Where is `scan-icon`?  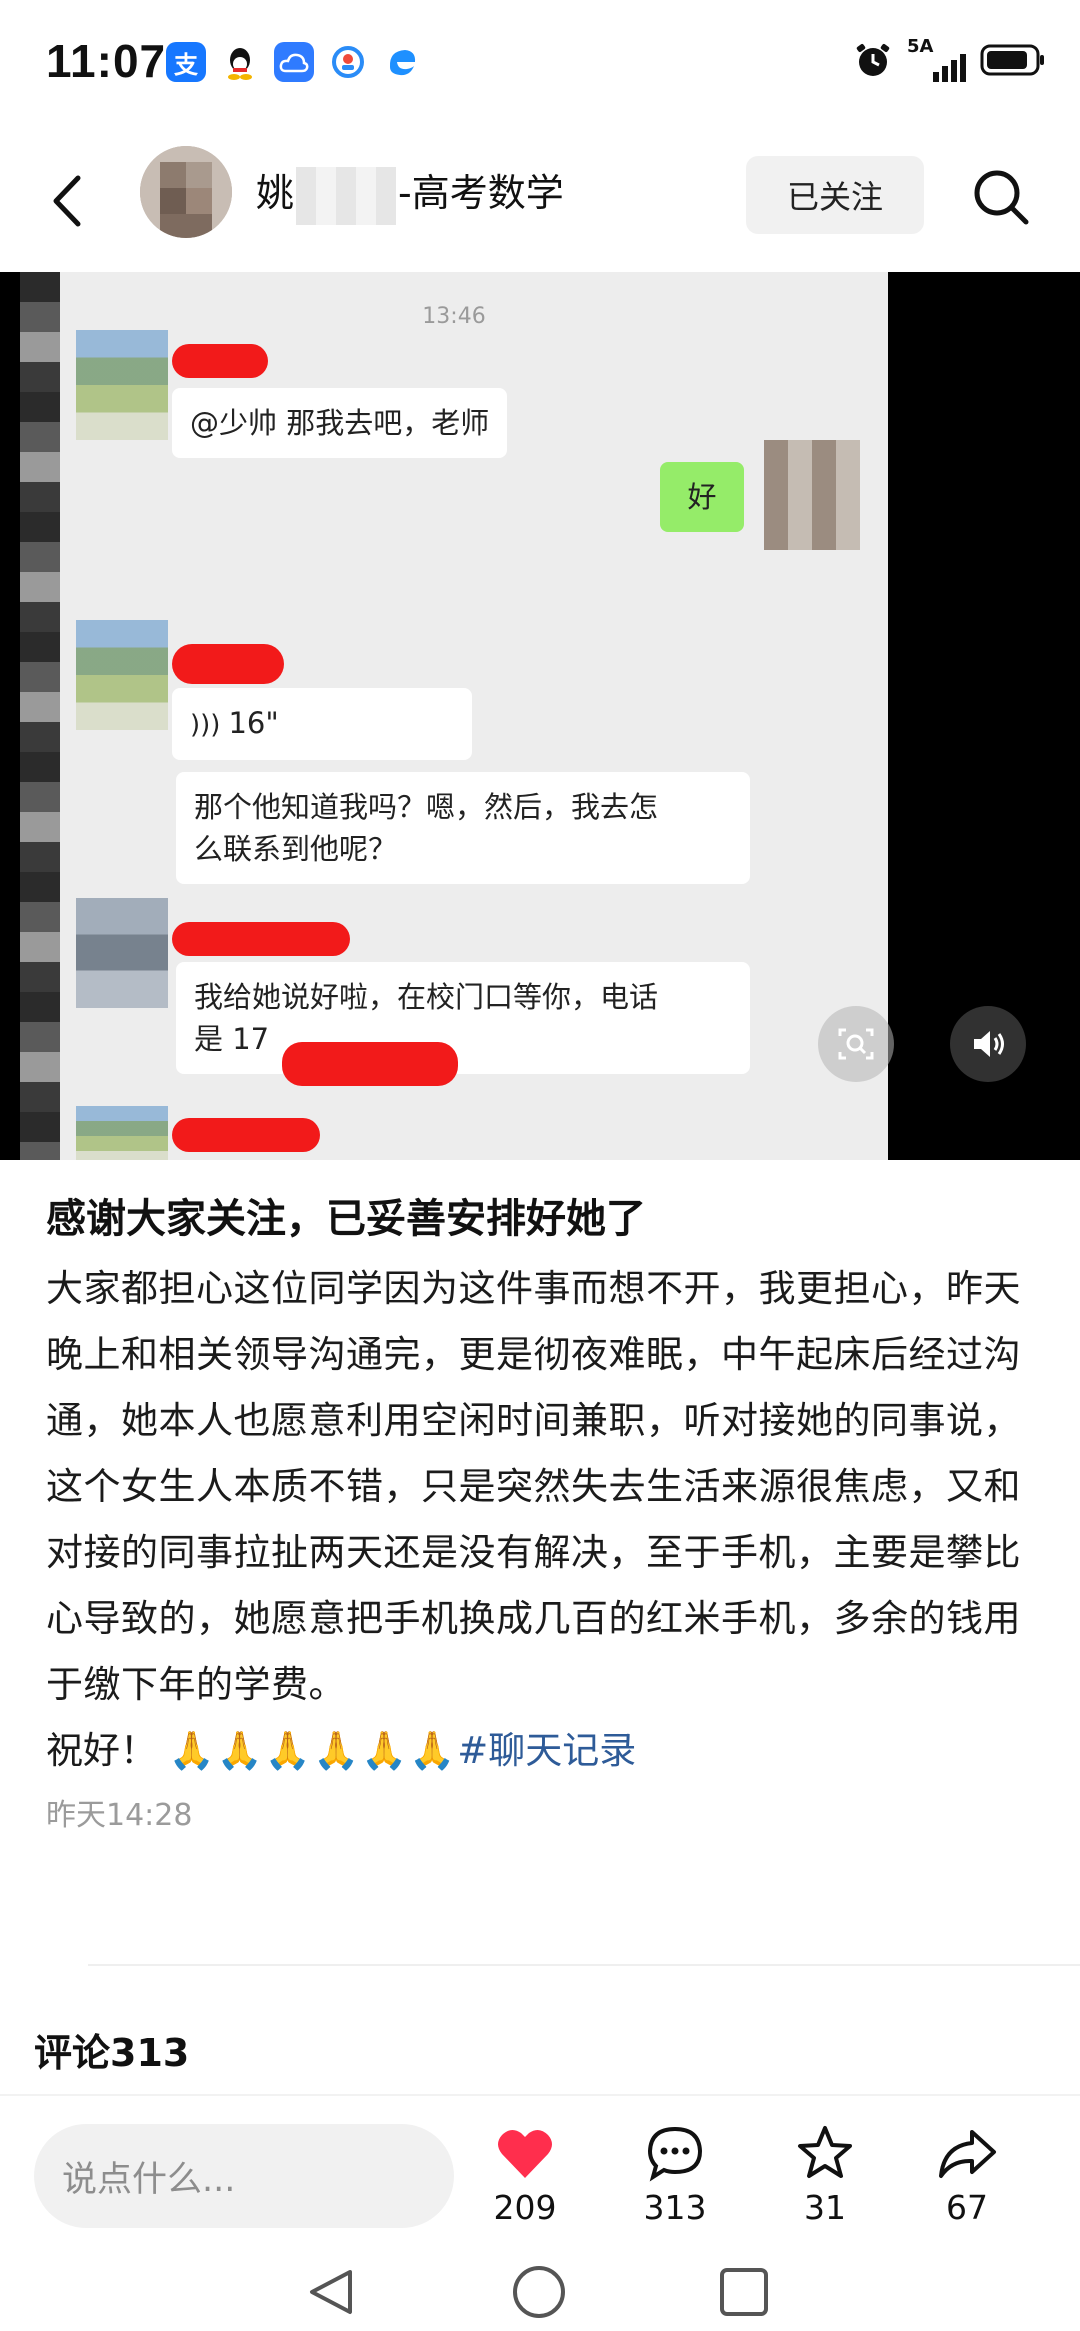
scan-icon is located at coordinates (856, 1044).